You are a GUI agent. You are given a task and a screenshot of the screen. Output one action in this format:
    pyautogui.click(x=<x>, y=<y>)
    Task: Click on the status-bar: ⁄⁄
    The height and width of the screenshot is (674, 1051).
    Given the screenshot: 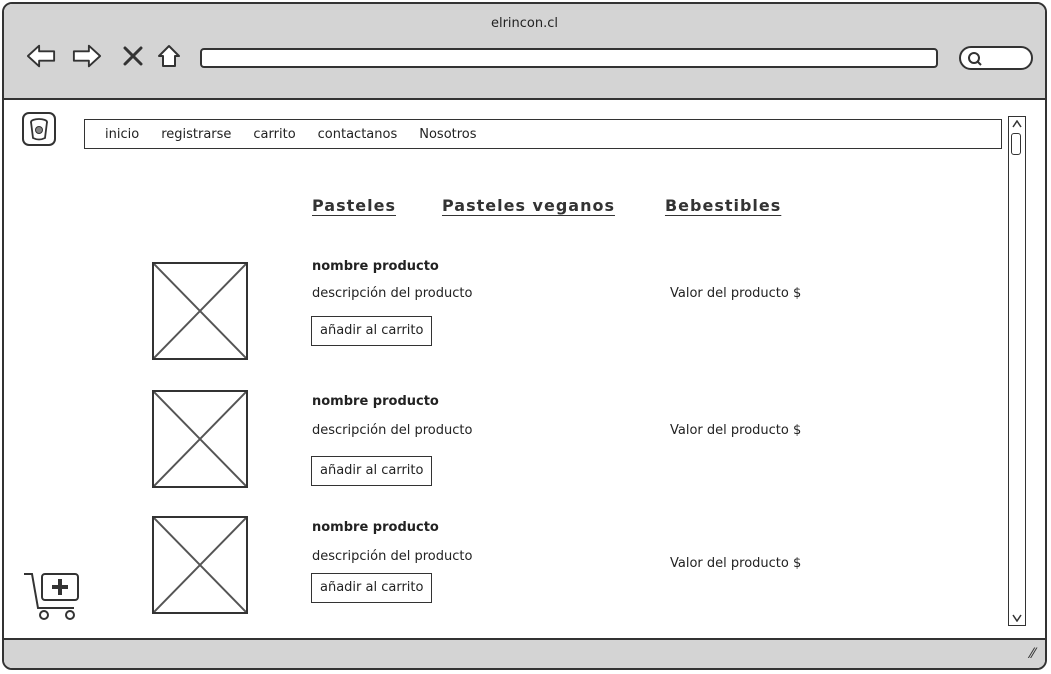 What is the action you would take?
    pyautogui.click(x=524, y=653)
    